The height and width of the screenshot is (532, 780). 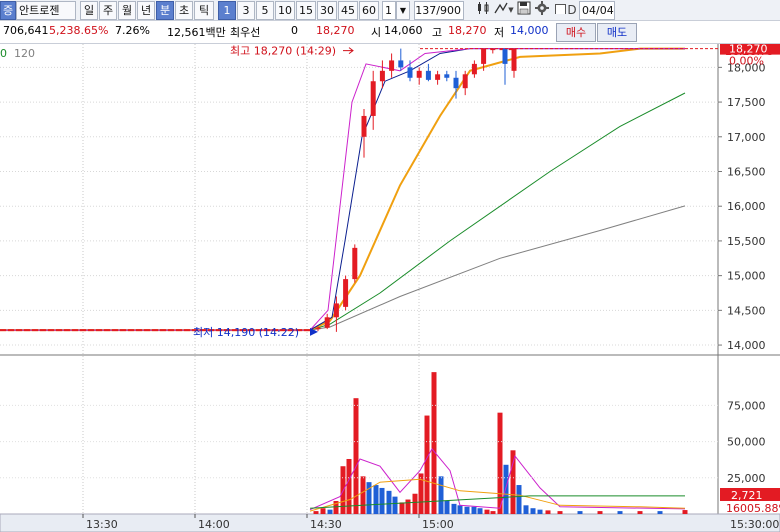 What do you see at coordinates (542, 10) in the screenshot?
I see `gear-icon` at bounding box center [542, 10].